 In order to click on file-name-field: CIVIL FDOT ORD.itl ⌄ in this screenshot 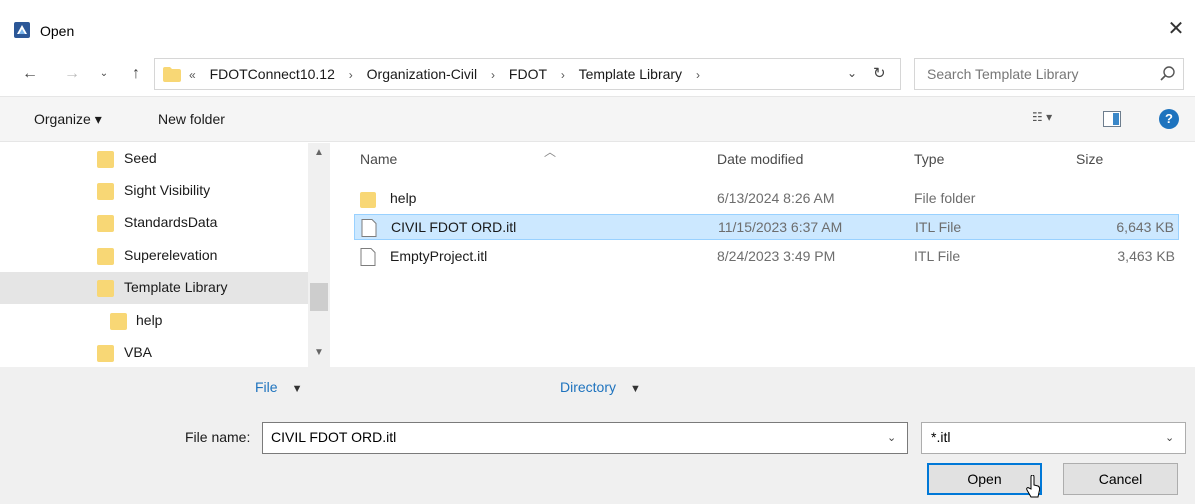, I will do `click(585, 438)`.